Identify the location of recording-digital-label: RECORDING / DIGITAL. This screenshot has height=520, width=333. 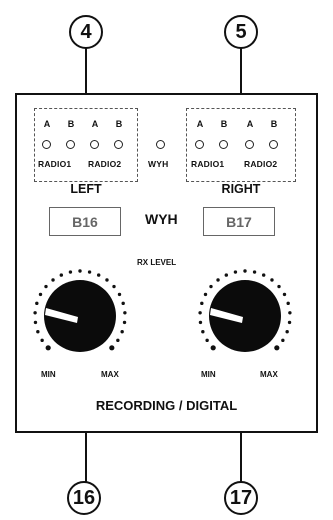
(166, 405).